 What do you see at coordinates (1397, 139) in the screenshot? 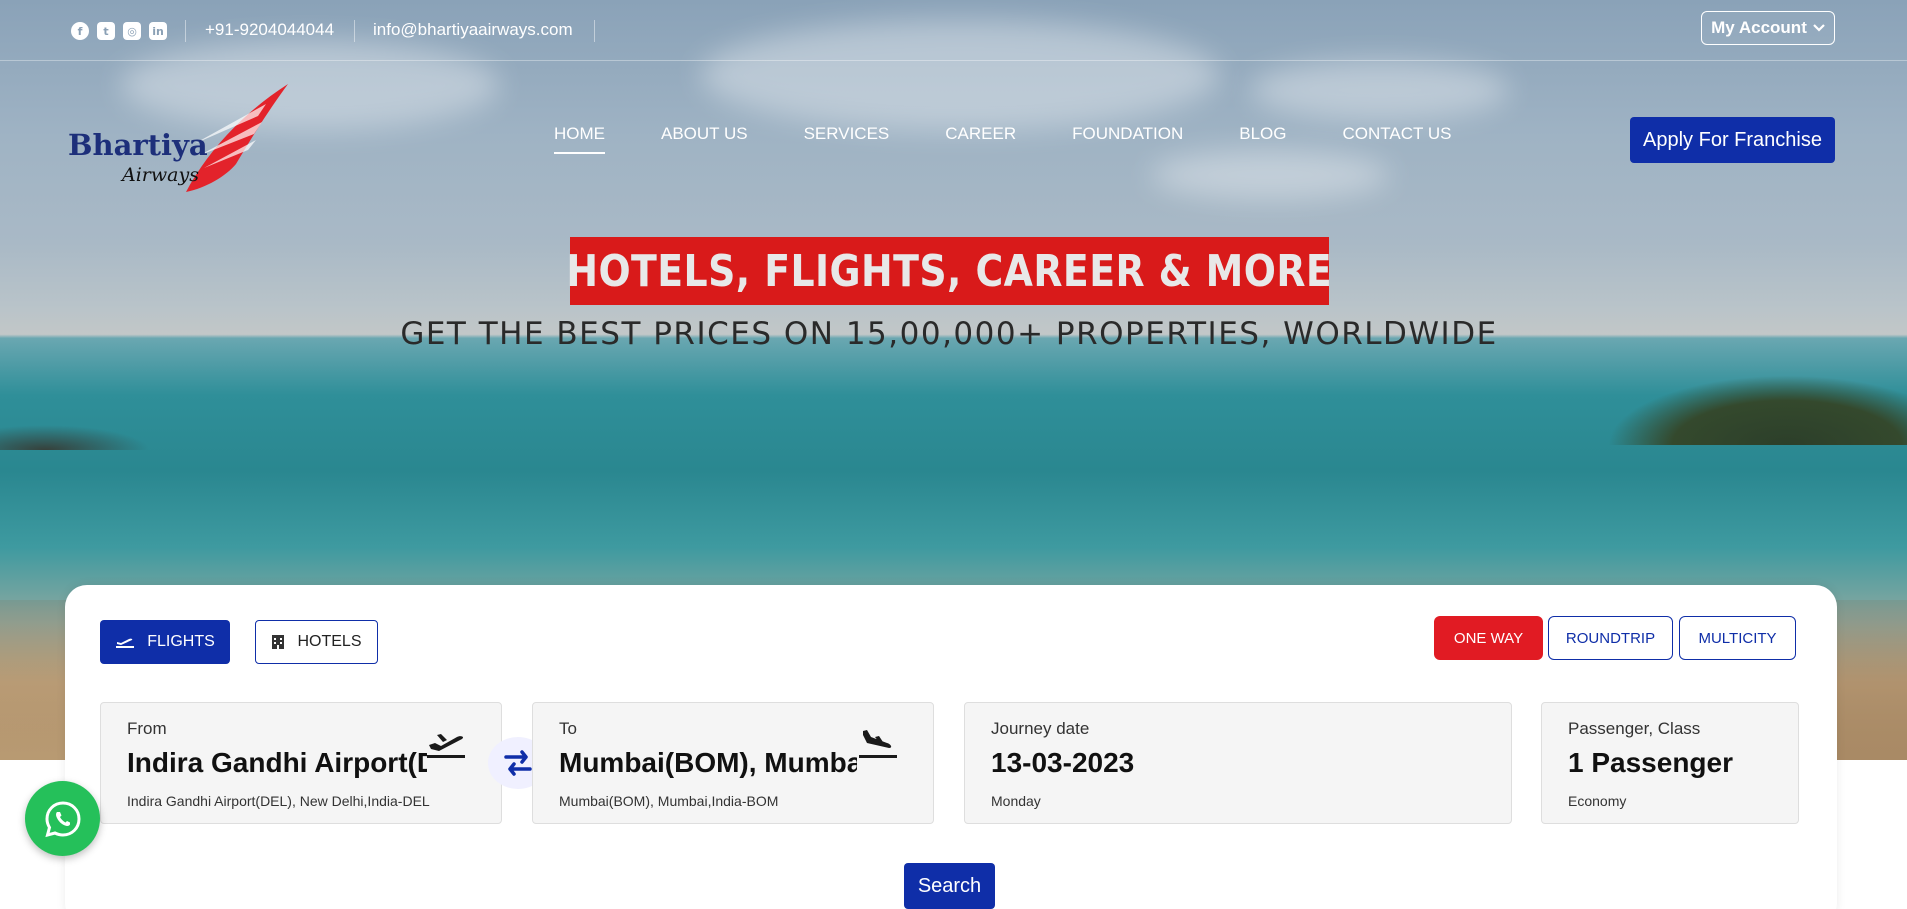
I see `nav-item-contact-us: CONTACT US` at bounding box center [1397, 139].